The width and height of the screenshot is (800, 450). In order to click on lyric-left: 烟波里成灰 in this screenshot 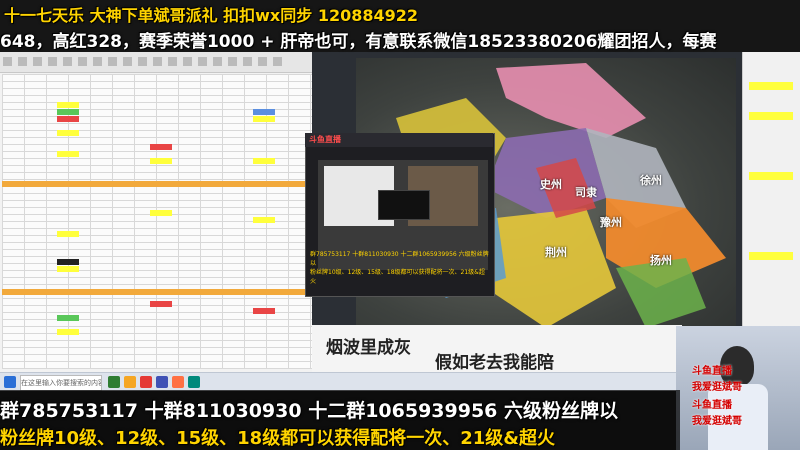, I will do `click(368, 348)`.